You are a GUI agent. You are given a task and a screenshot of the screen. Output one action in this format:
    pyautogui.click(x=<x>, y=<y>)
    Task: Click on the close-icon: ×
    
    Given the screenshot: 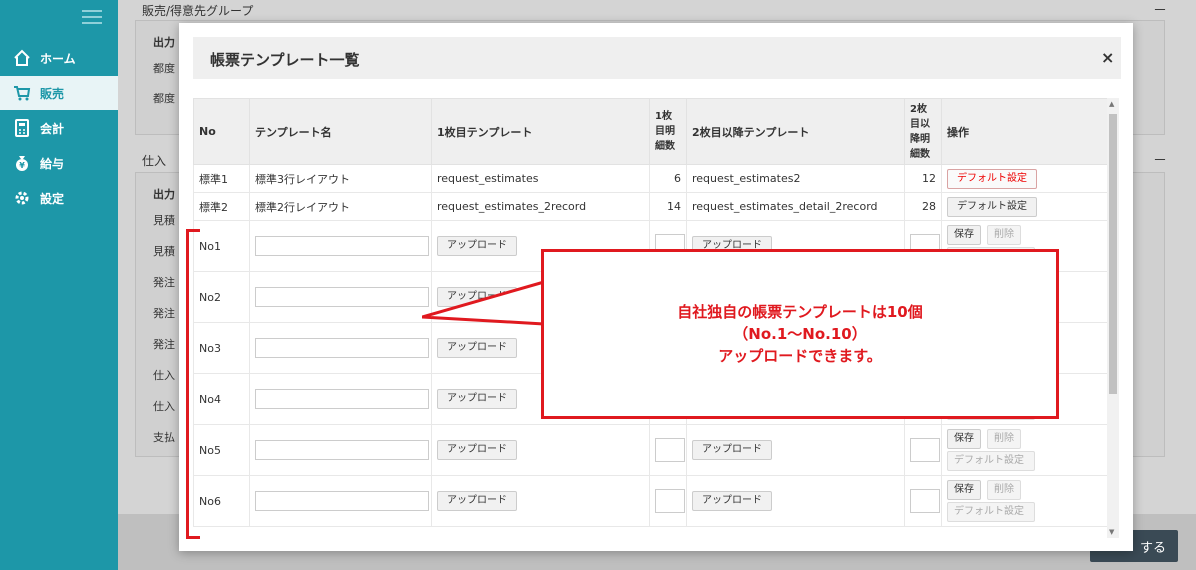 What is the action you would take?
    pyautogui.click(x=1107, y=57)
    